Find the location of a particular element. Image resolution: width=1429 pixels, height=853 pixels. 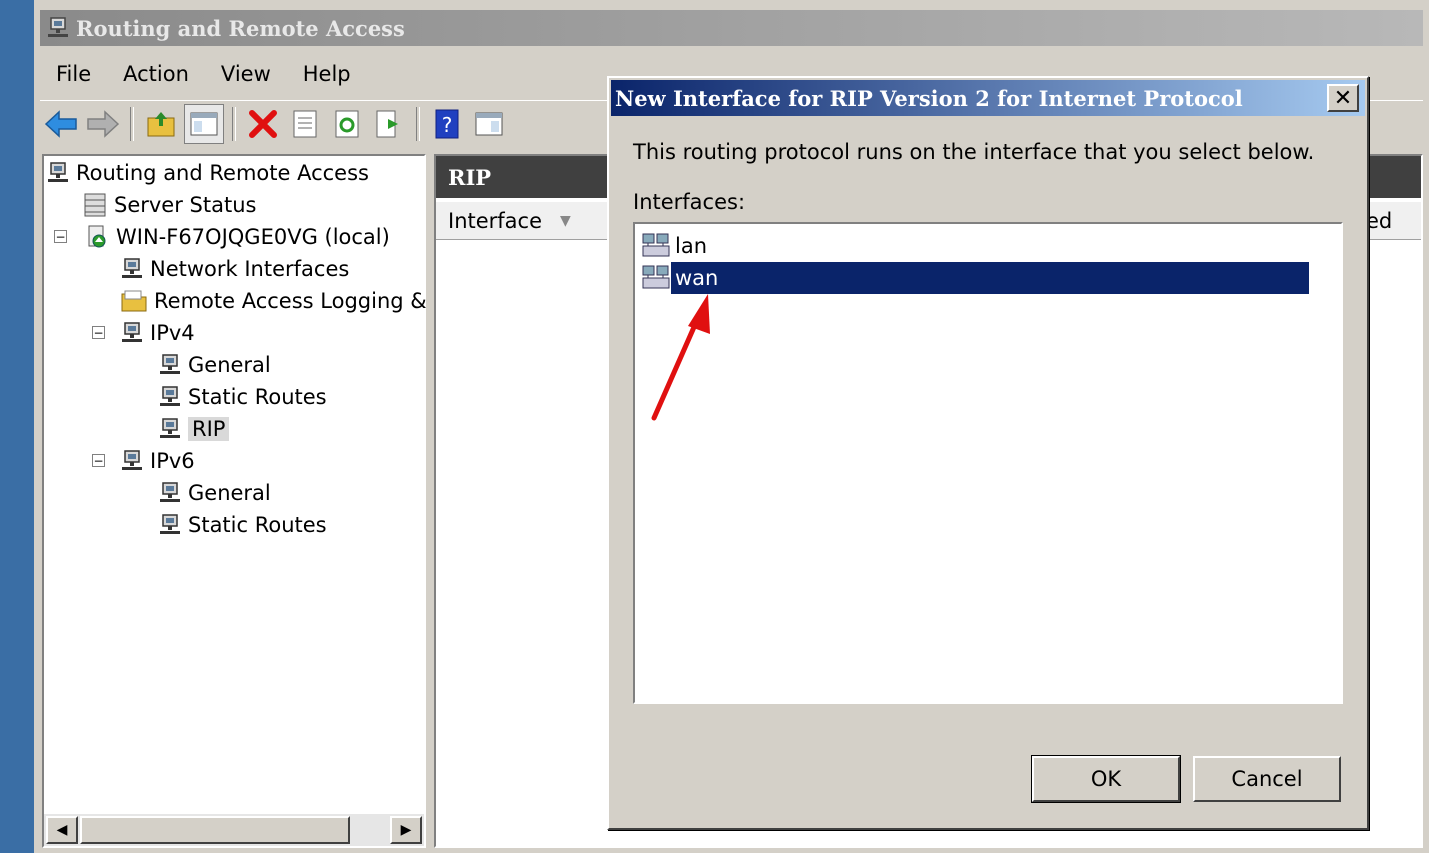

refresh-button is located at coordinates (347, 124).